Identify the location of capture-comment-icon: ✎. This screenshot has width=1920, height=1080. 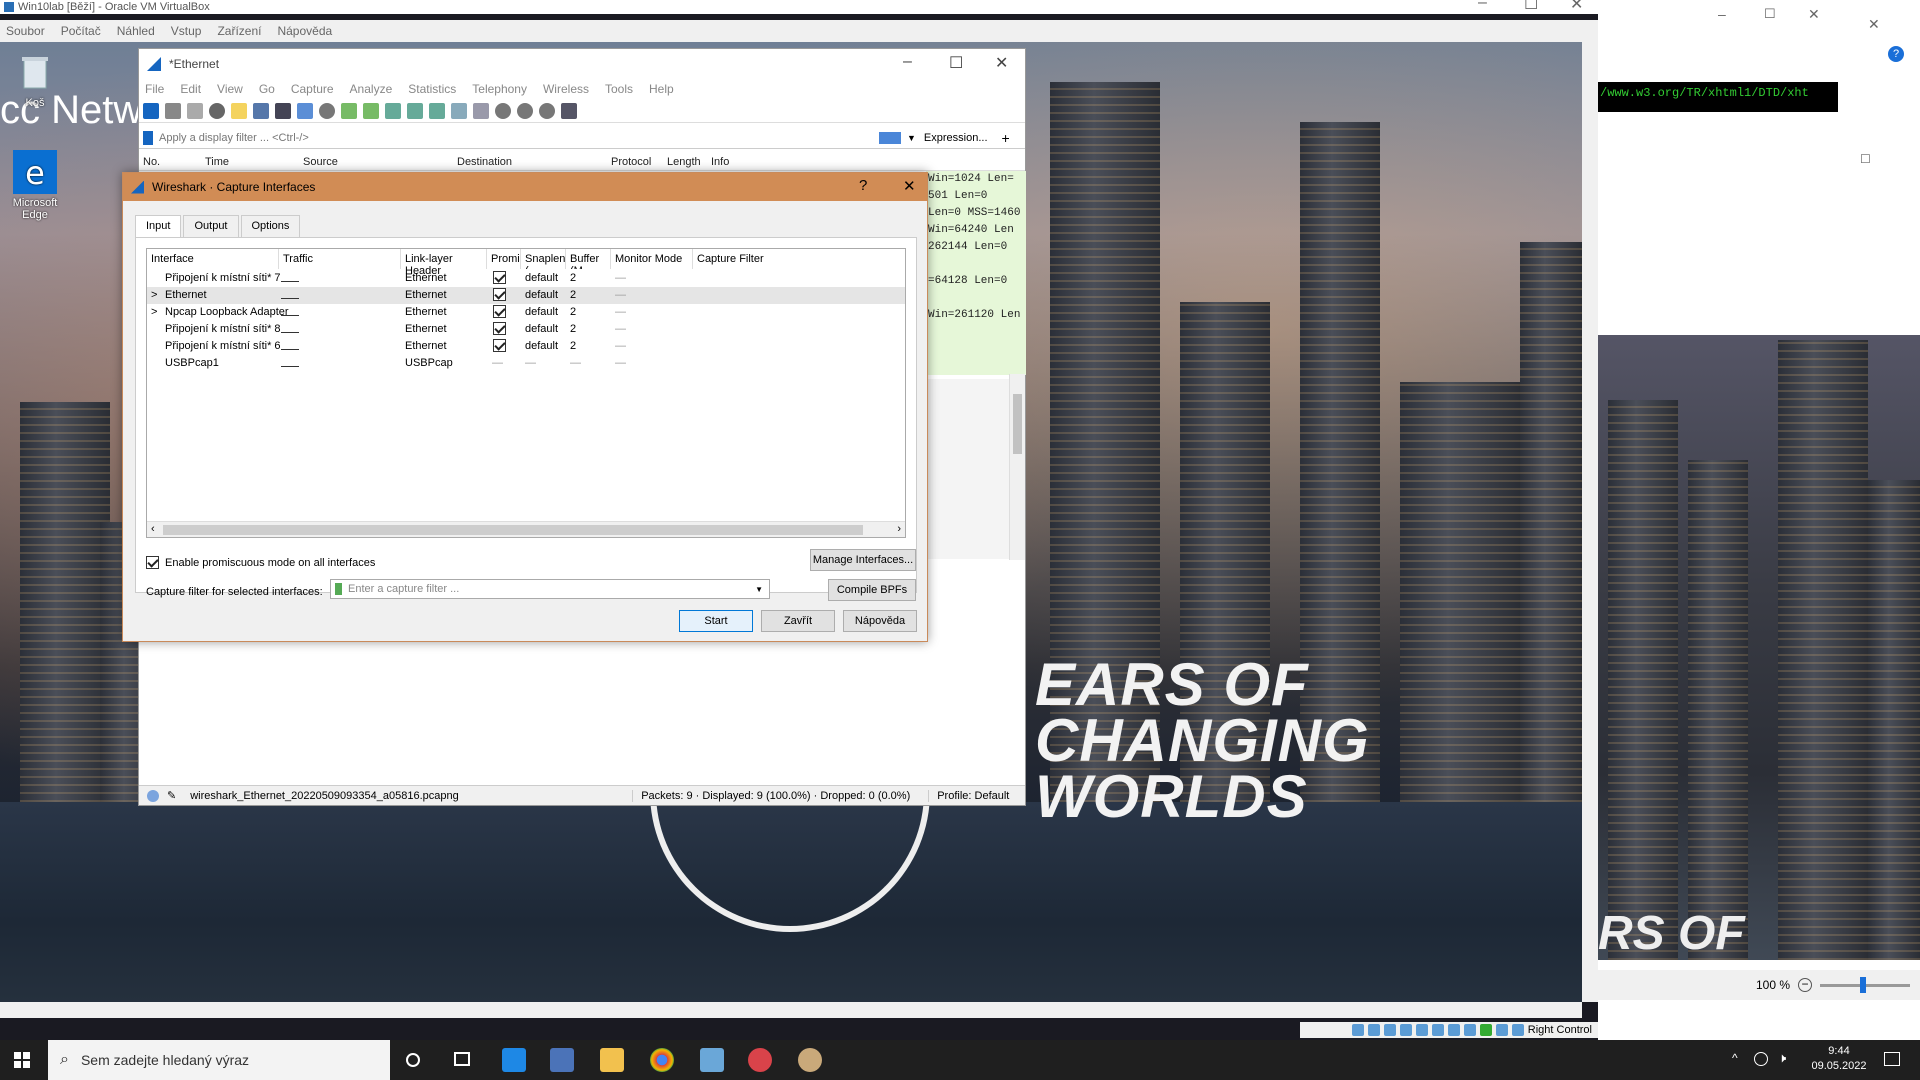
(171, 795).